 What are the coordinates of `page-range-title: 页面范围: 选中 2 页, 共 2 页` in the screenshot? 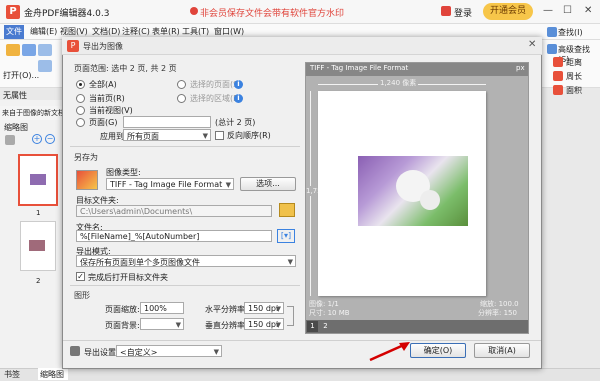 It's located at (125, 68).